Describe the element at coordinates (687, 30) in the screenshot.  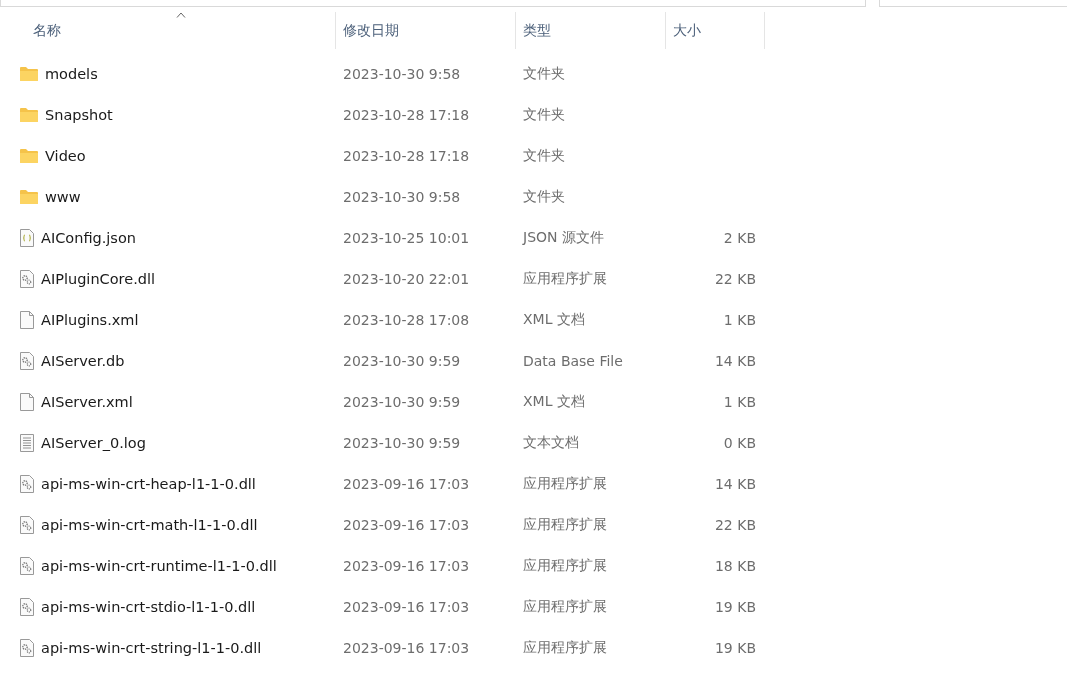
I see `column-header: 大小` at that location.